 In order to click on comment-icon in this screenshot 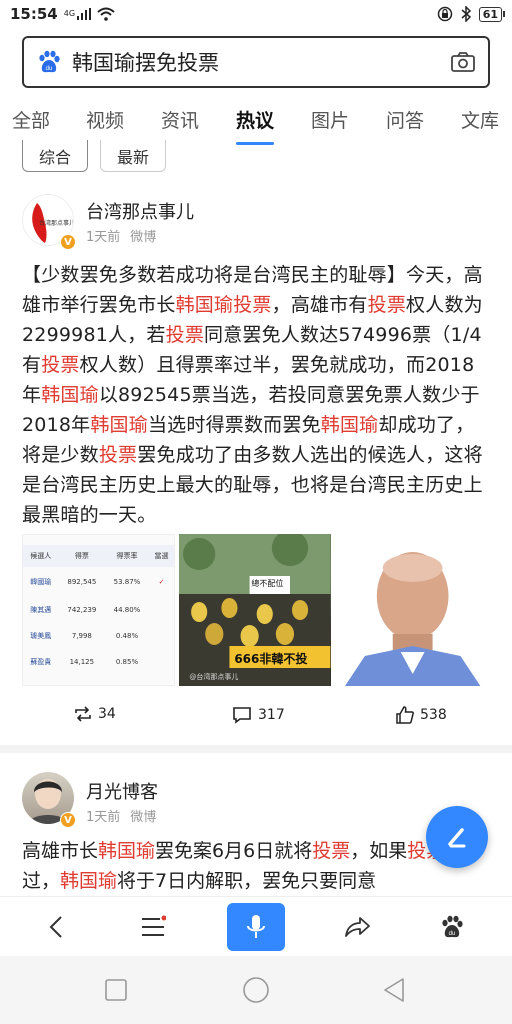, I will do `click(242, 715)`.